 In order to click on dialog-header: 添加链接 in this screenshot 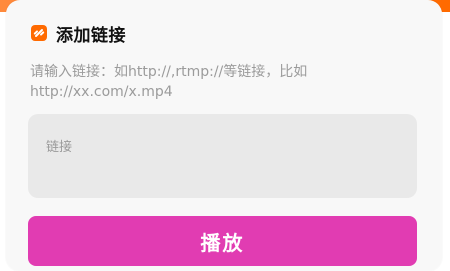, I will do `click(78, 33)`.